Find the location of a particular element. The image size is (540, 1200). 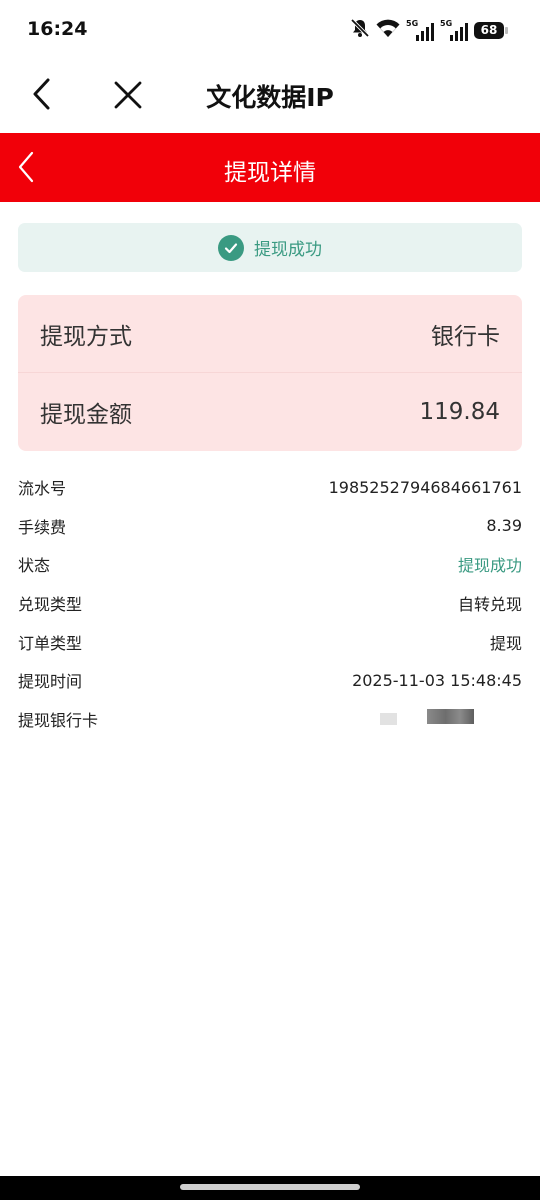

detail-label: 提现银行卡 is located at coordinates (58, 720).